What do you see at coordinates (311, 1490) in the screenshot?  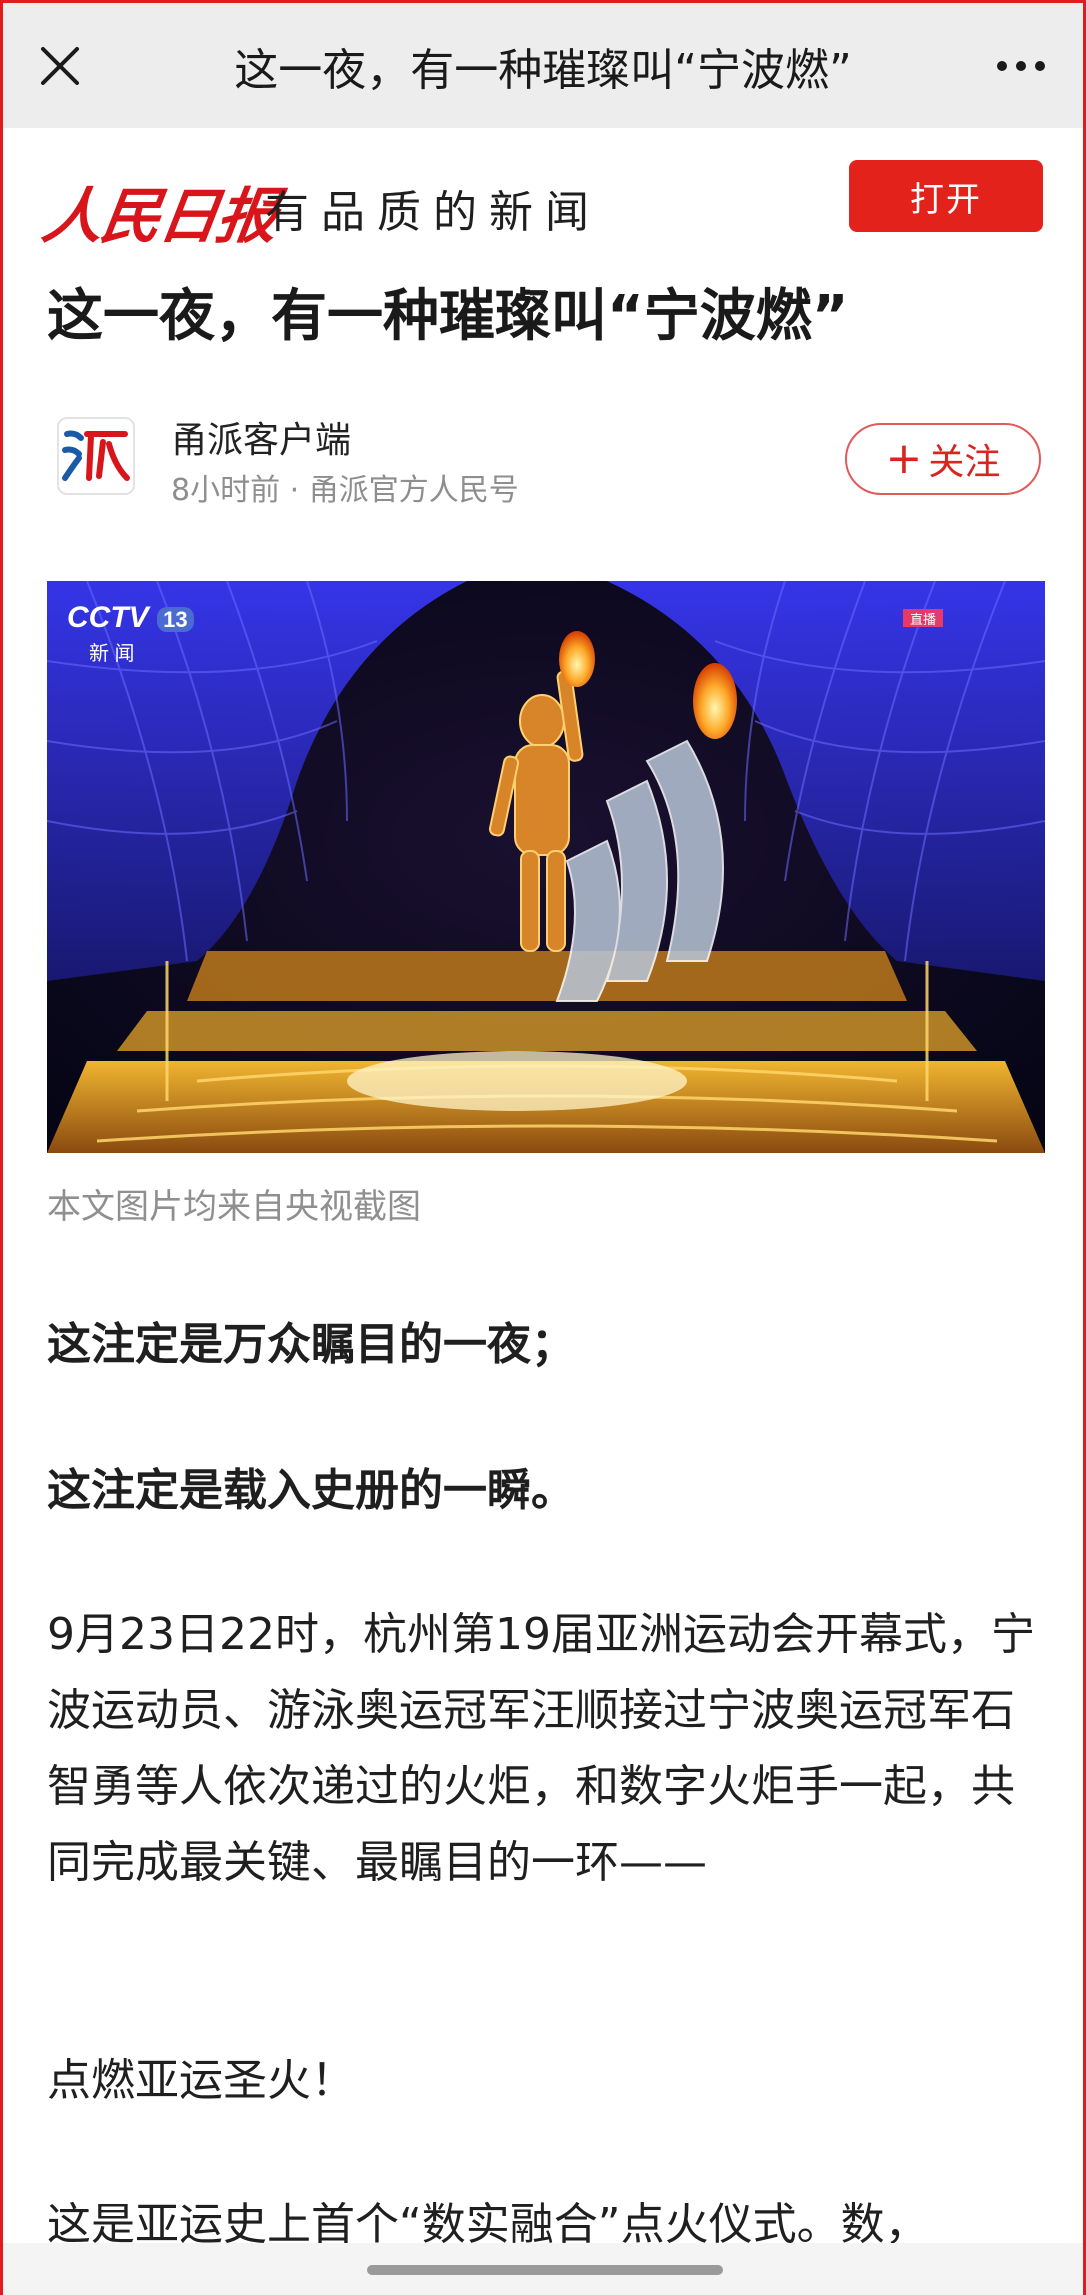 I see `paragraph-2: 这注定是载入史册的一瞬。` at bounding box center [311, 1490].